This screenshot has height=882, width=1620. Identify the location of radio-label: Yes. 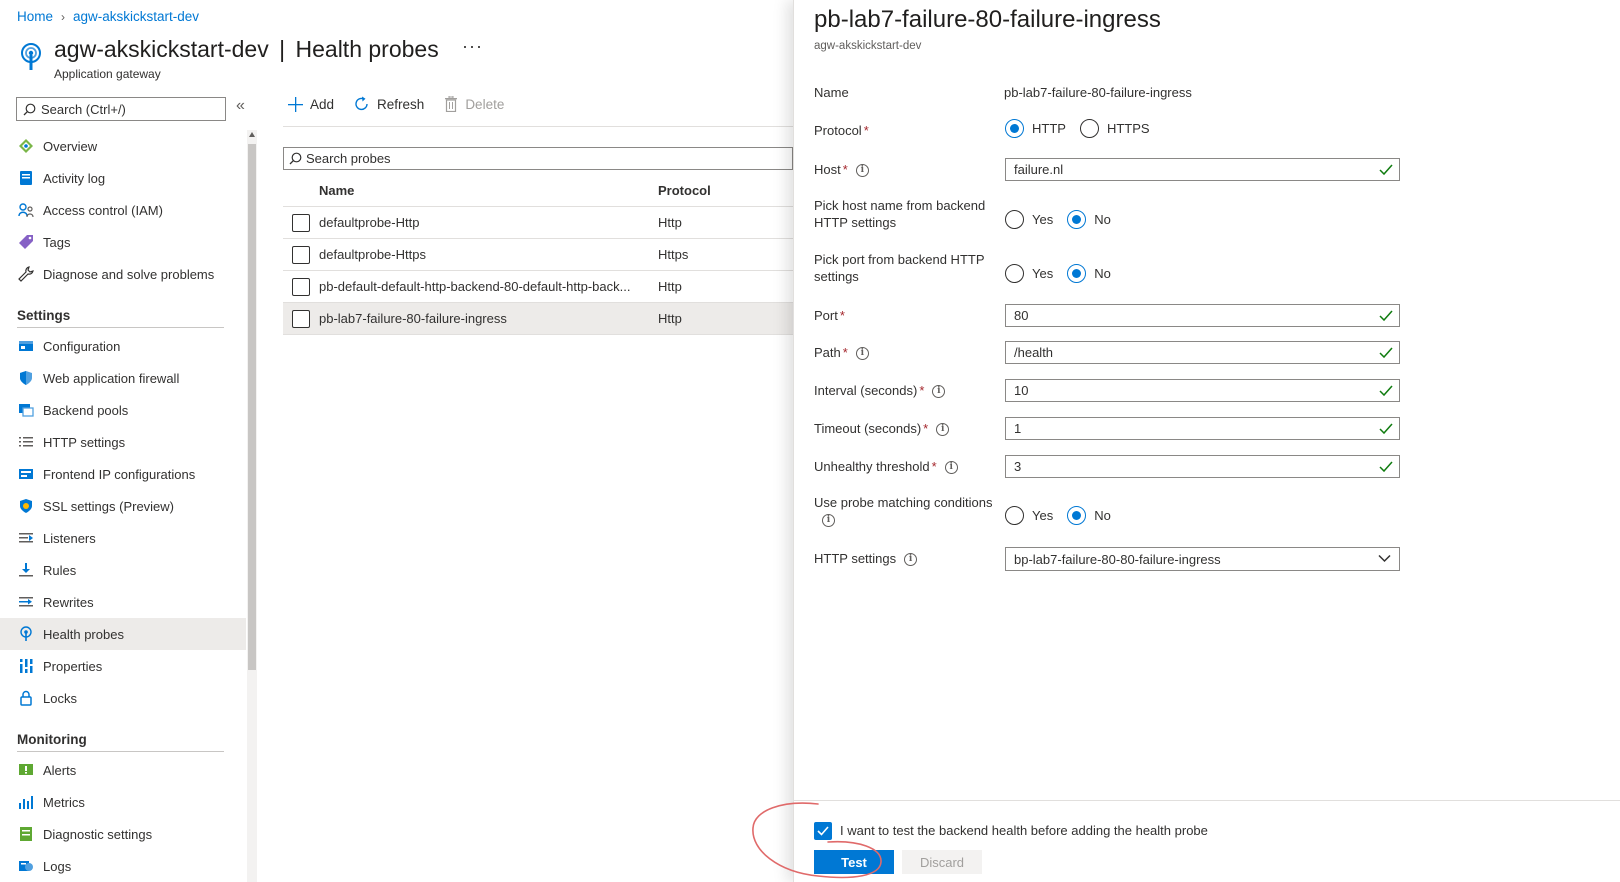
(1043, 273).